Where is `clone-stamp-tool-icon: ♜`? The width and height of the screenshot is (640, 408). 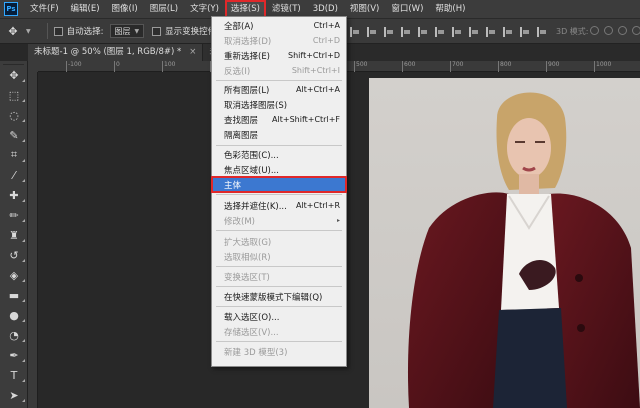 clone-stamp-tool-icon: ♜ is located at coordinates (14, 235).